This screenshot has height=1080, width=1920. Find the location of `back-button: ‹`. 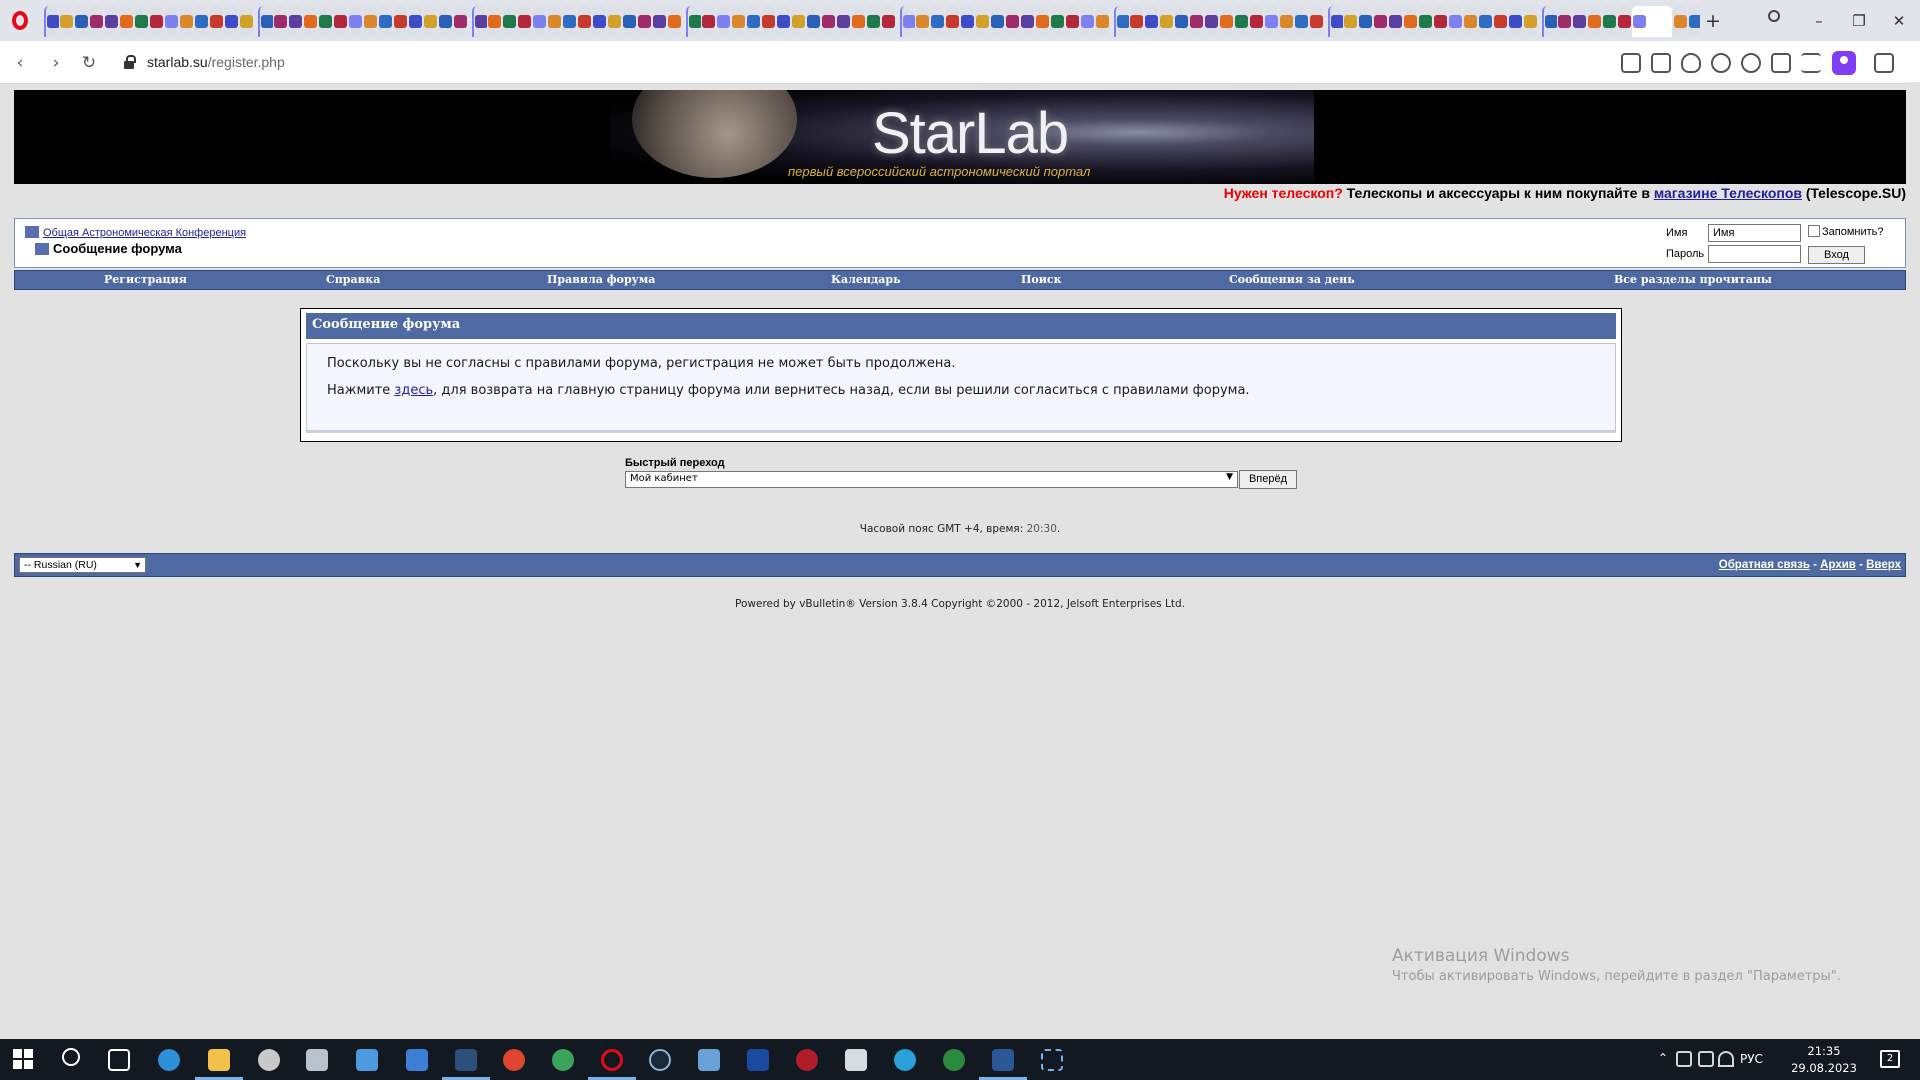

back-button: ‹ is located at coordinates (20, 63).